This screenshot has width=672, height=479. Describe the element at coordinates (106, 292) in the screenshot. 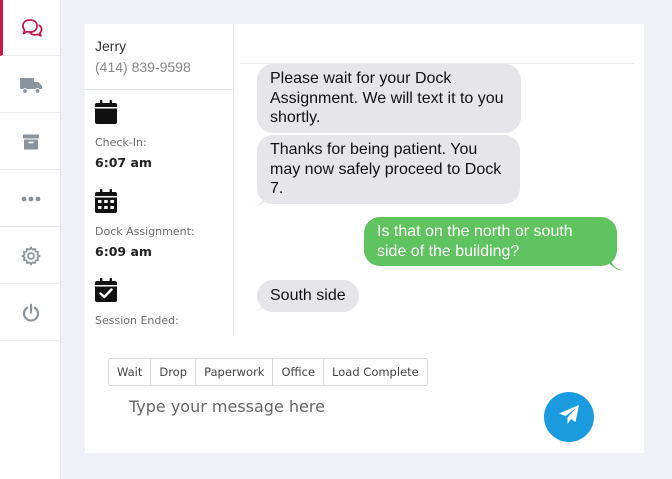

I see `calendar-check-icon` at that location.